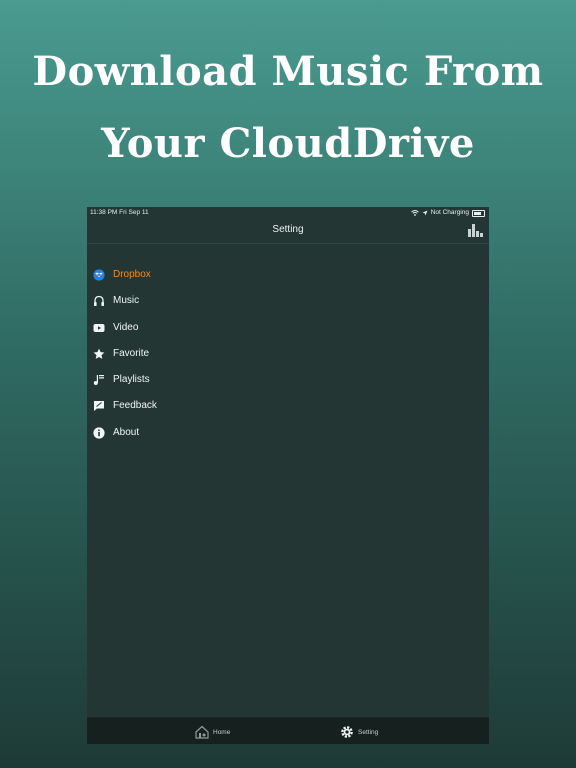 This screenshot has height=768, width=576. What do you see at coordinates (288, 213) in the screenshot?
I see `status-bar: 11:38 PM Fri Sep 11 Not Charging` at bounding box center [288, 213].